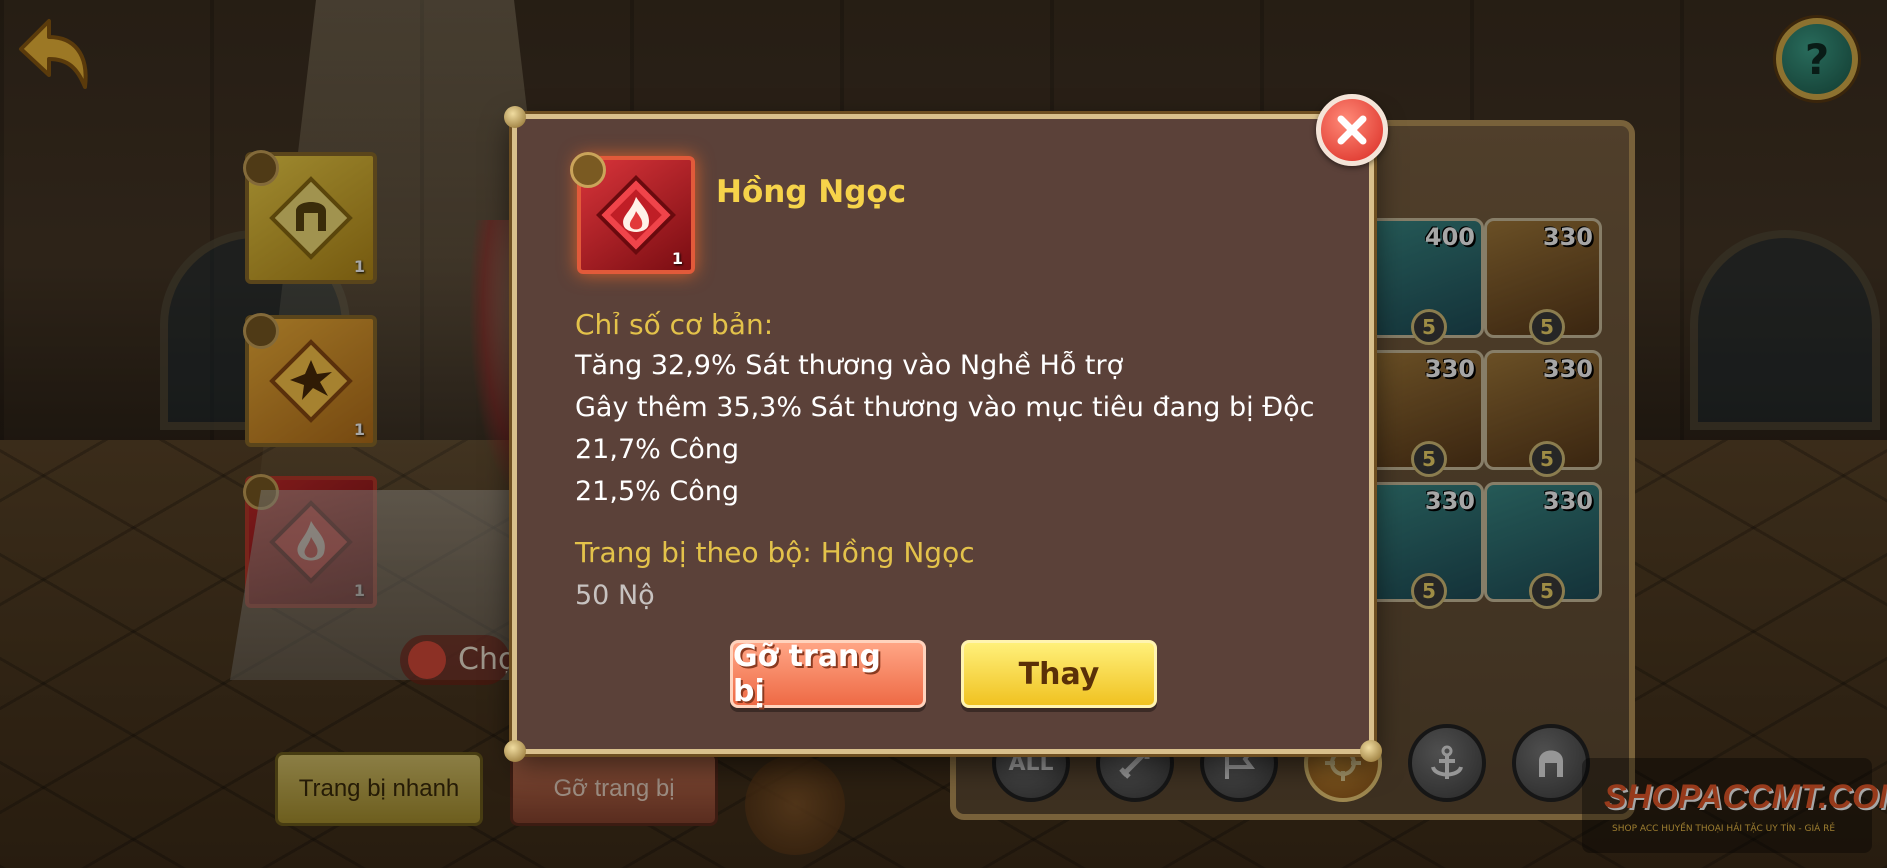 The image size is (1887, 868). Describe the element at coordinates (775, 552) in the screenshot. I see `set-heading: Trang bị theo bộ: Hồng Ngọc` at that location.